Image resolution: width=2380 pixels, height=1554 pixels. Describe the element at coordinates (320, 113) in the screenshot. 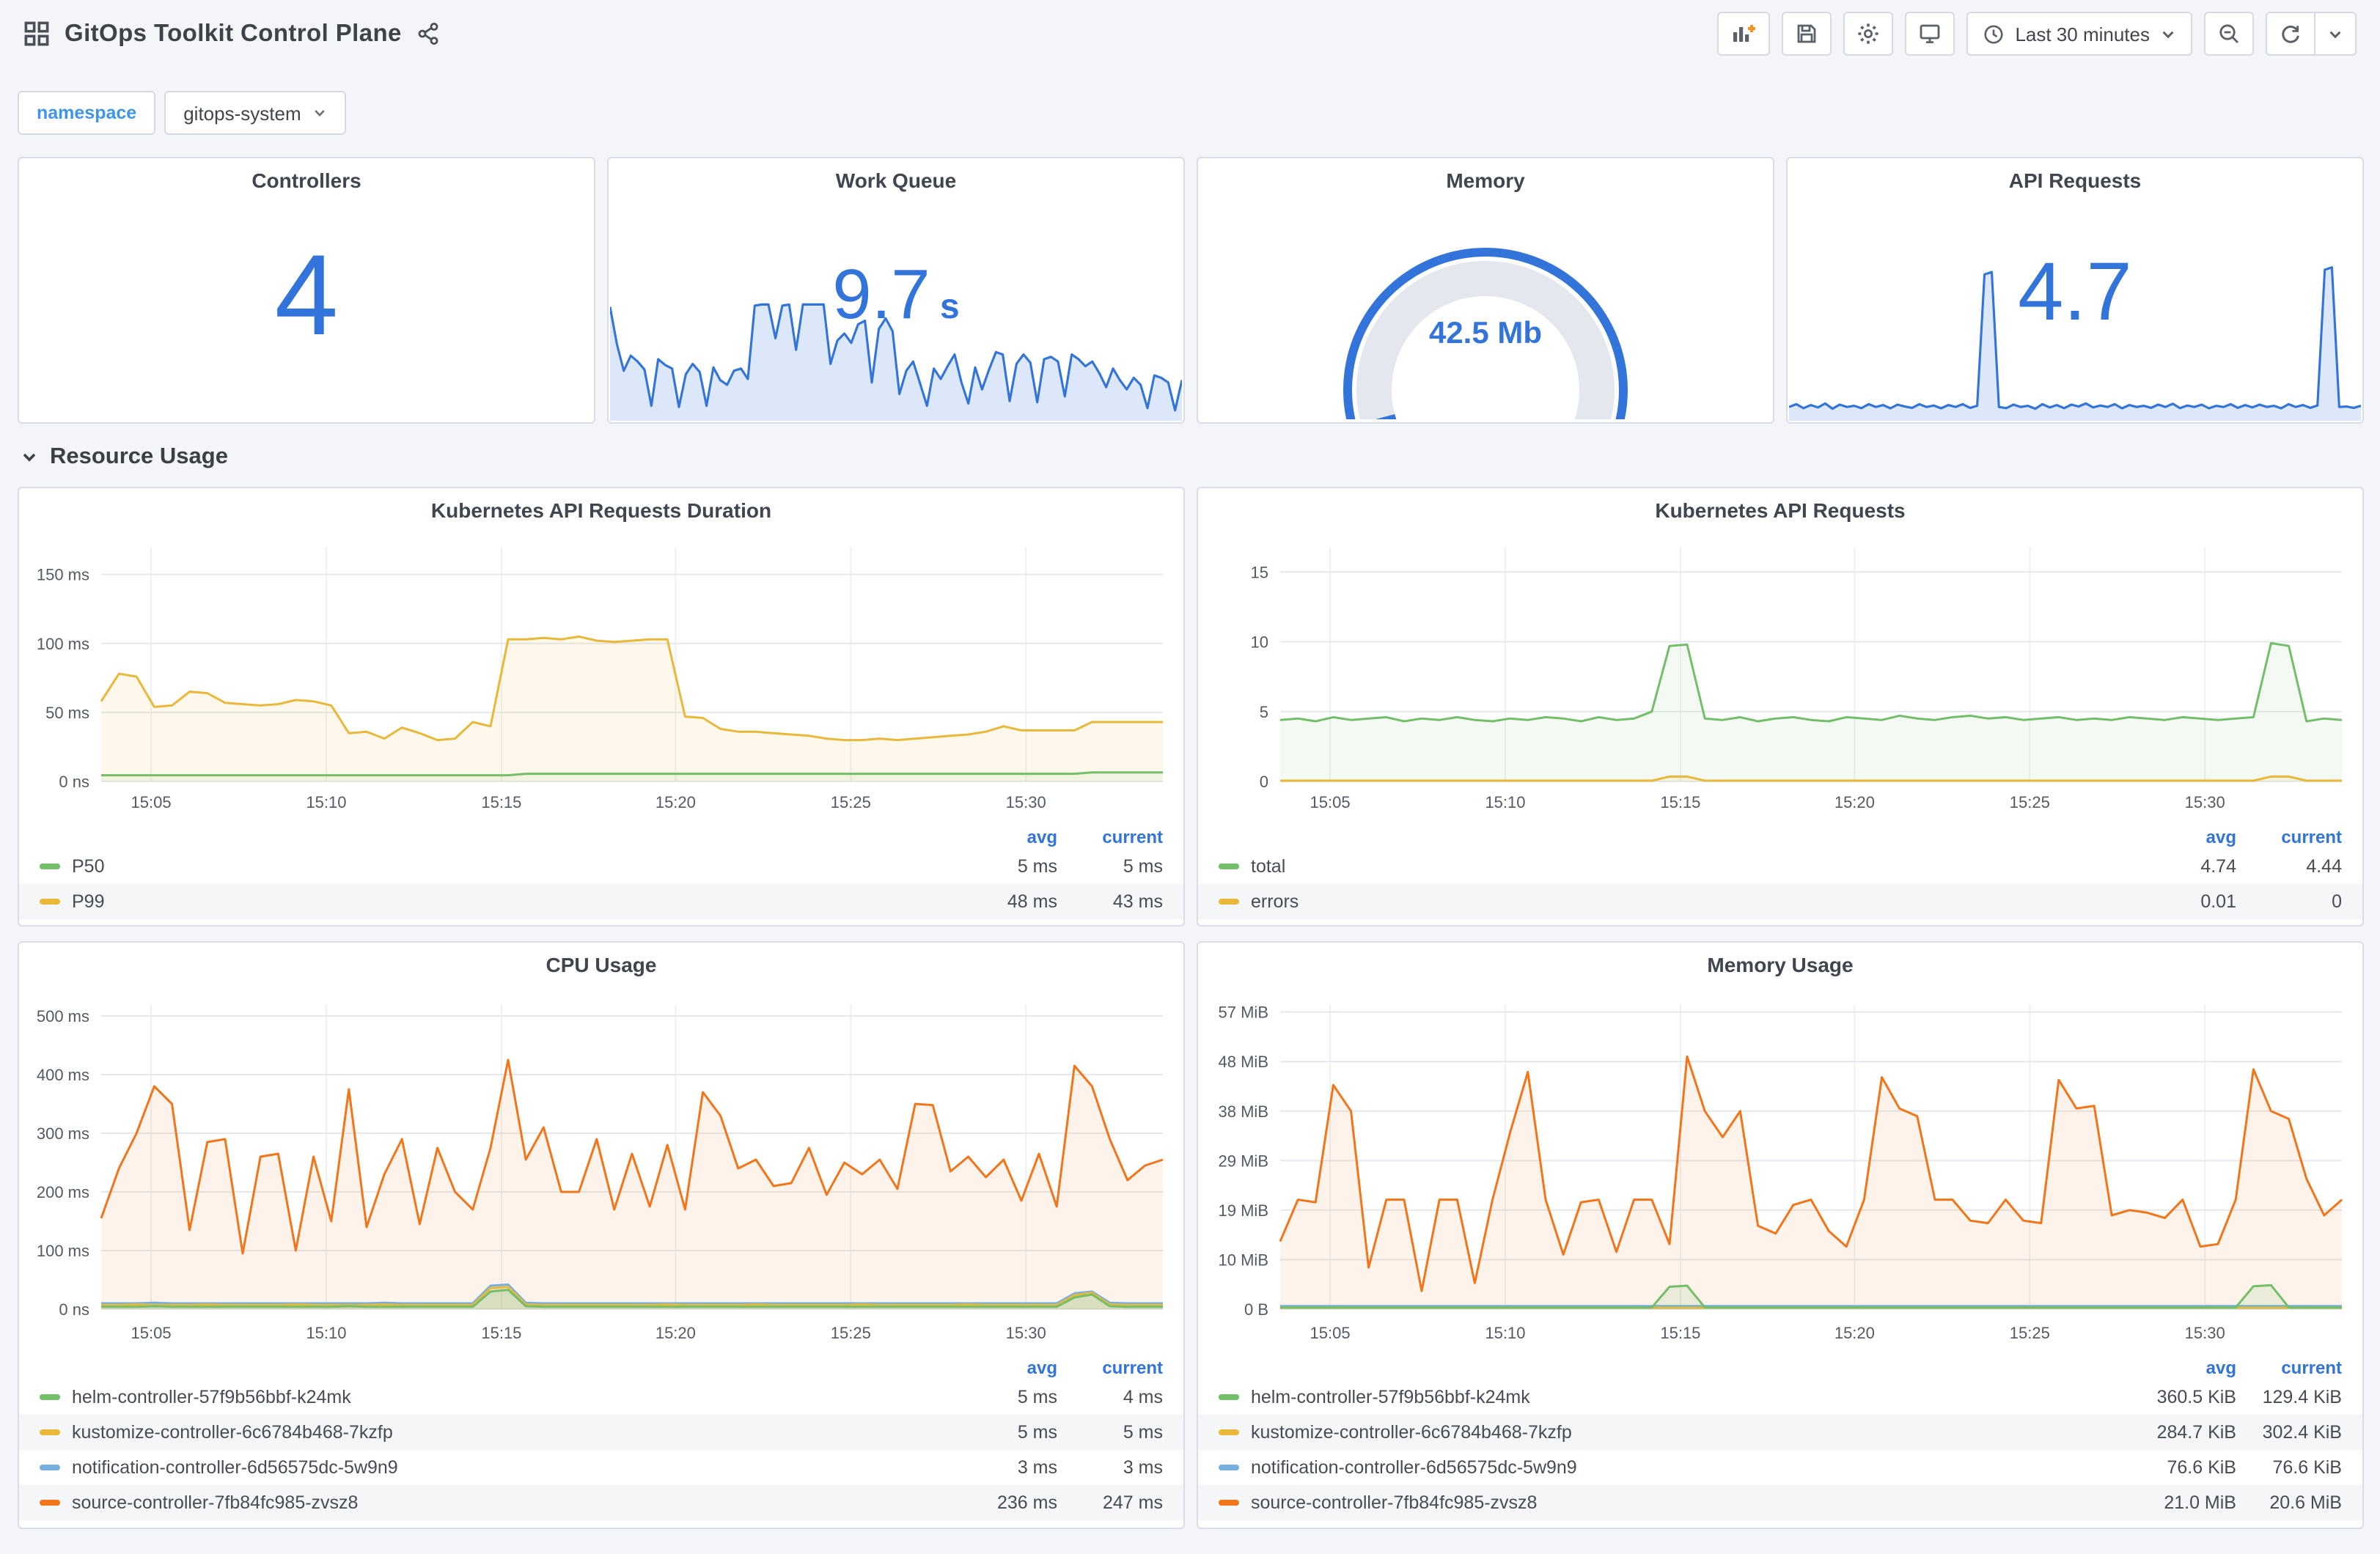

I see `chevron-down-icon` at that location.